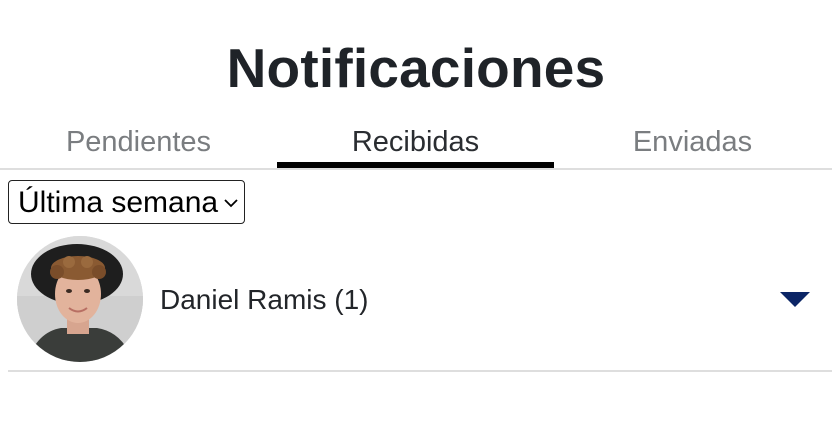 The image size is (832, 430). What do you see at coordinates (415, 165) in the screenshot?
I see `active-tab-indicator` at bounding box center [415, 165].